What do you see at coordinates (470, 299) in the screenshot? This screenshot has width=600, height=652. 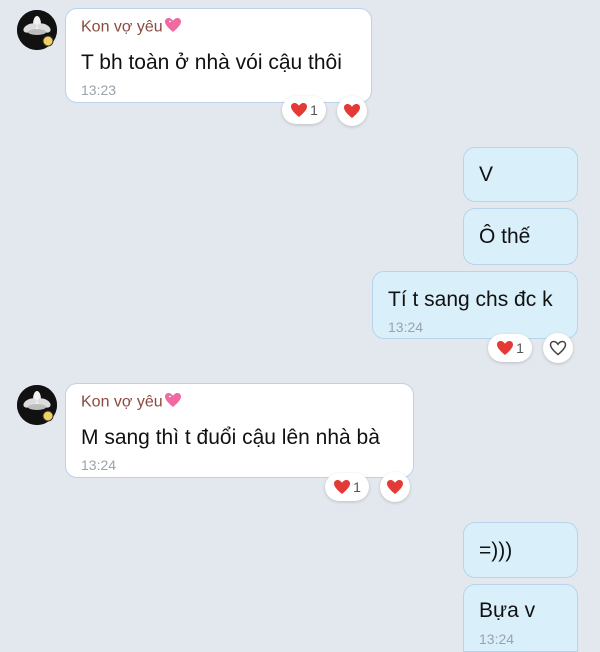 I see `message-text: Tí t sang chs đc k` at bounding box center [470, 299].